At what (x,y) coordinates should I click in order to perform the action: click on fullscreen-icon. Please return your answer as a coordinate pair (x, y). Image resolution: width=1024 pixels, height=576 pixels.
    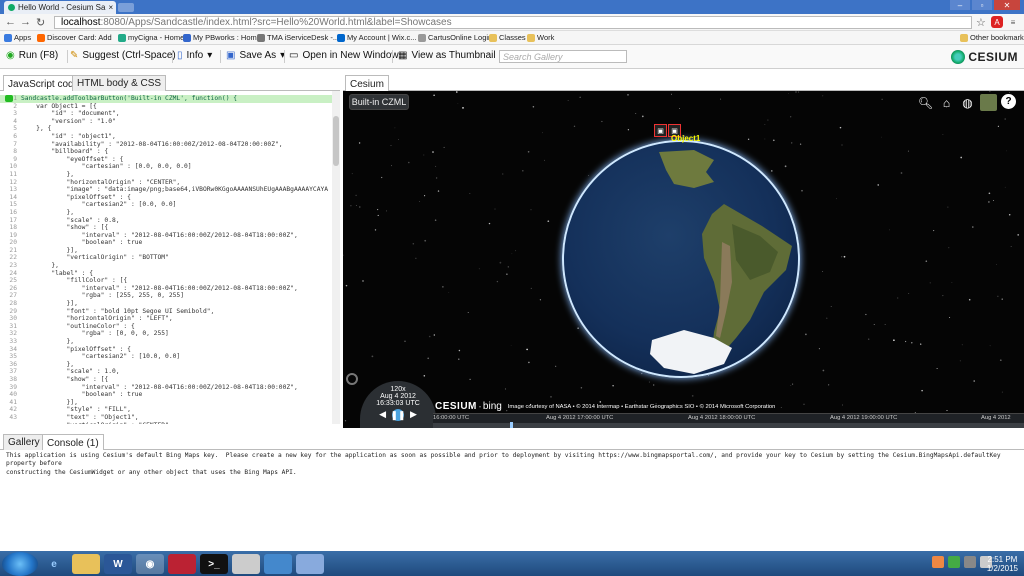
    Looking at the image, I should click on (352, 379).